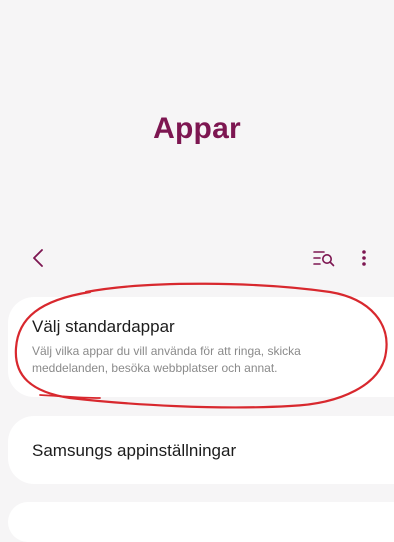 The width and height of the screenshot is (394, 542). I want to click on samsung-app-settings-title: Samsungs appinställningar, so click(134, 450).